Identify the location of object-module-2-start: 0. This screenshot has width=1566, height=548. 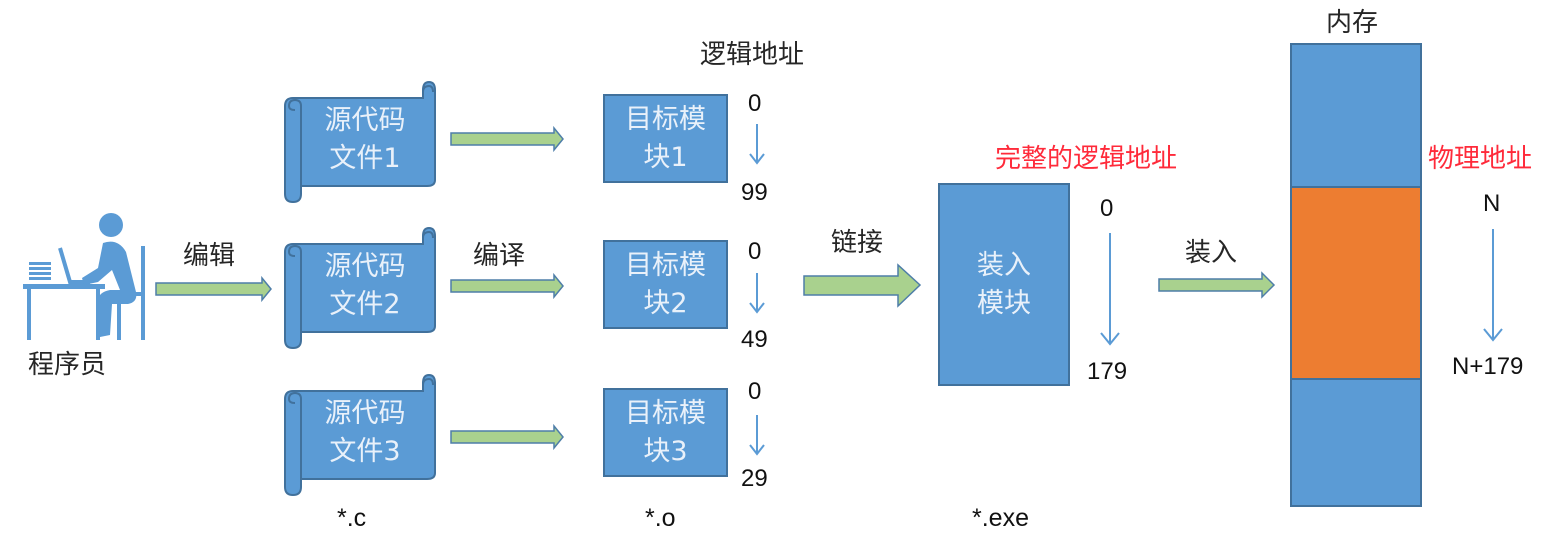
(755, 251).